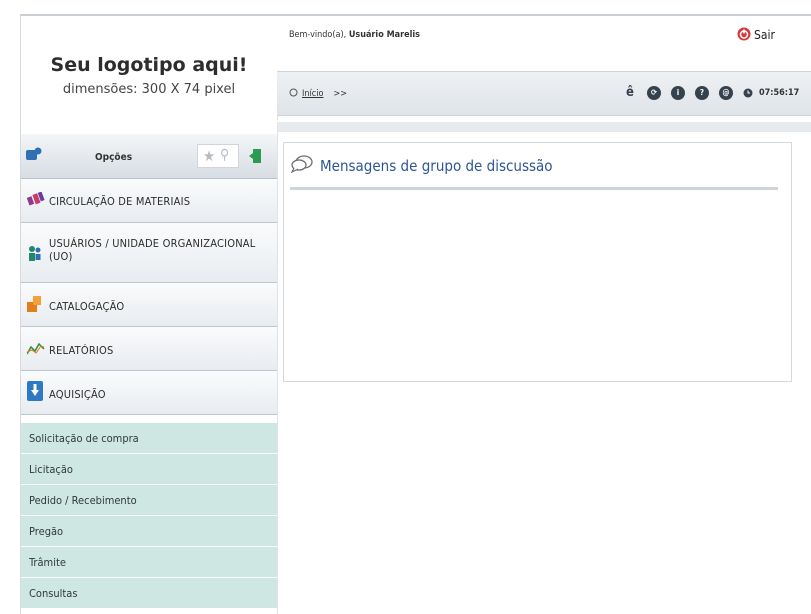 The height and width of the screenshot is (614, 811). Describe the element at coordinates (152, 250) in the screenshot. I see `menu-label-usuarios: USUÁRIOS / UNIDADE ORGANIZACIONAL (UO)` at that location.